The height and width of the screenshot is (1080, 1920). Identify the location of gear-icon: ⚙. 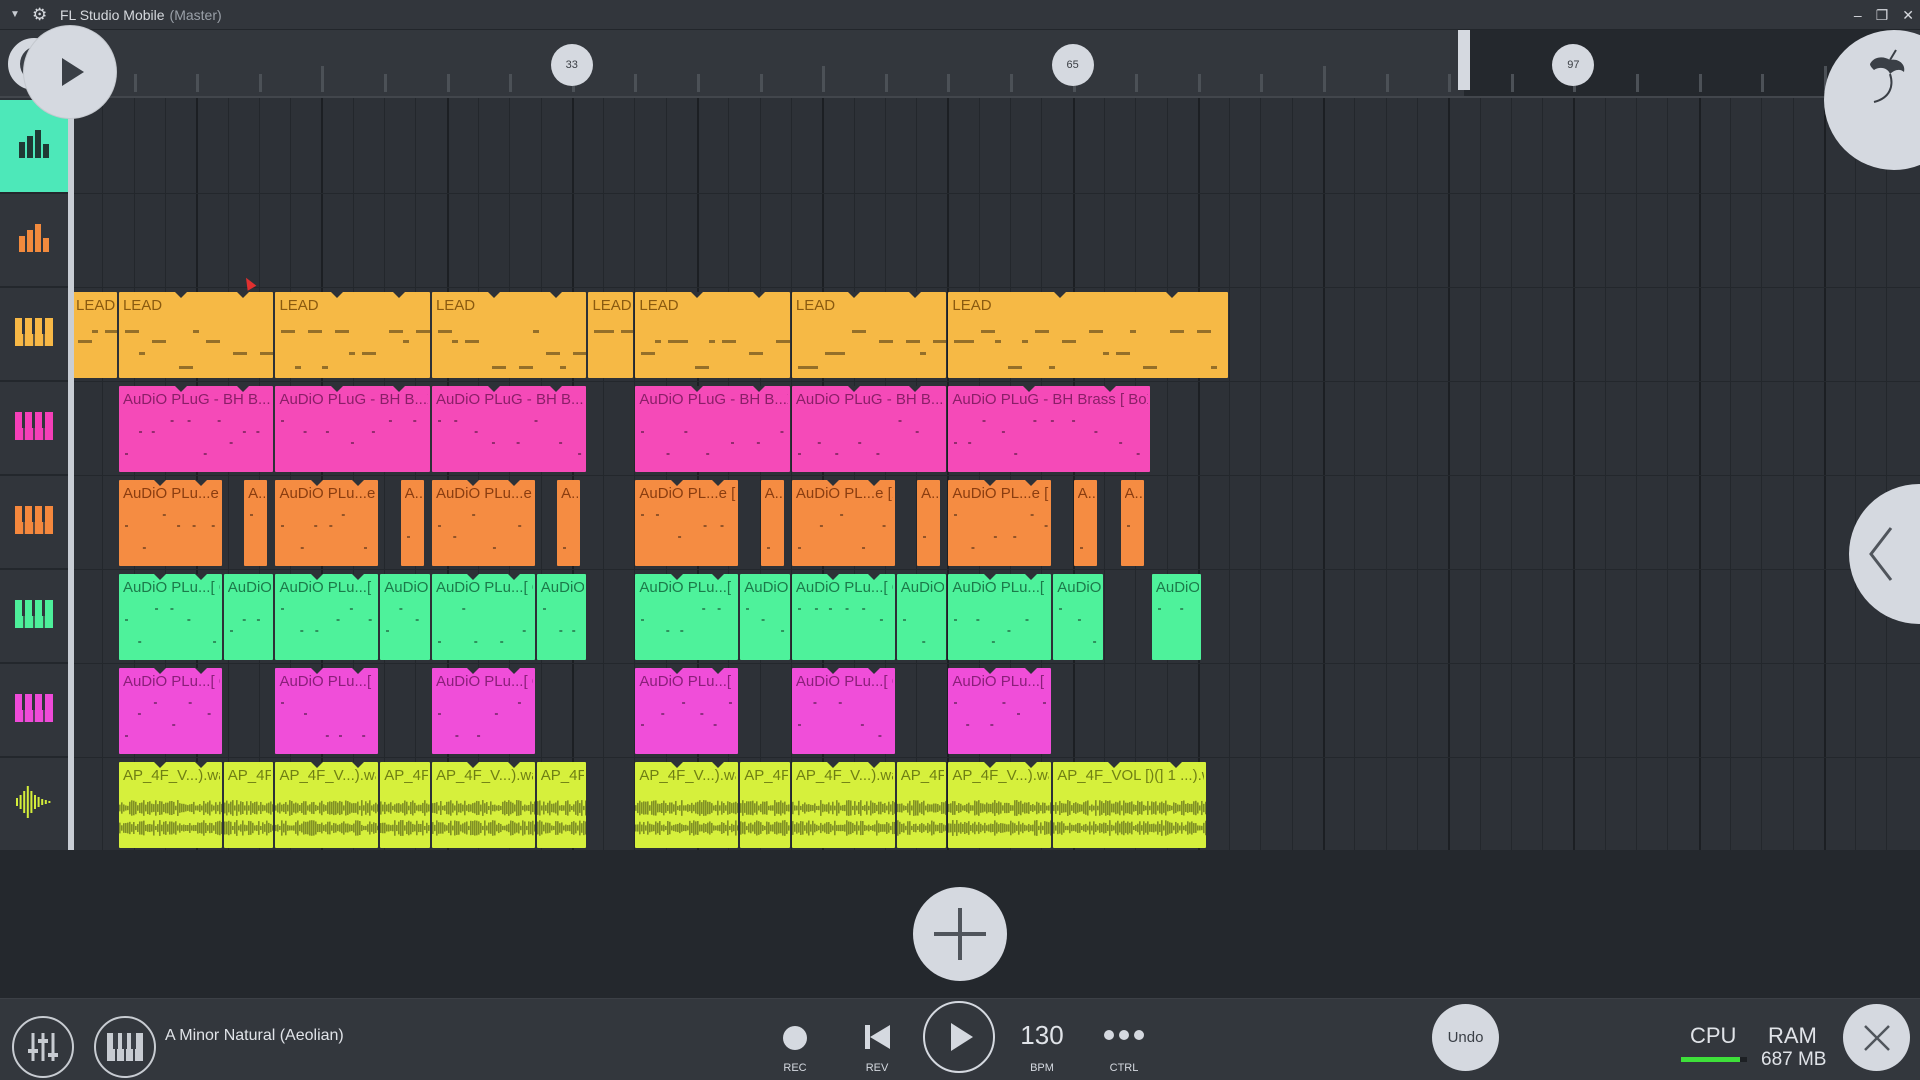
(43, 15).